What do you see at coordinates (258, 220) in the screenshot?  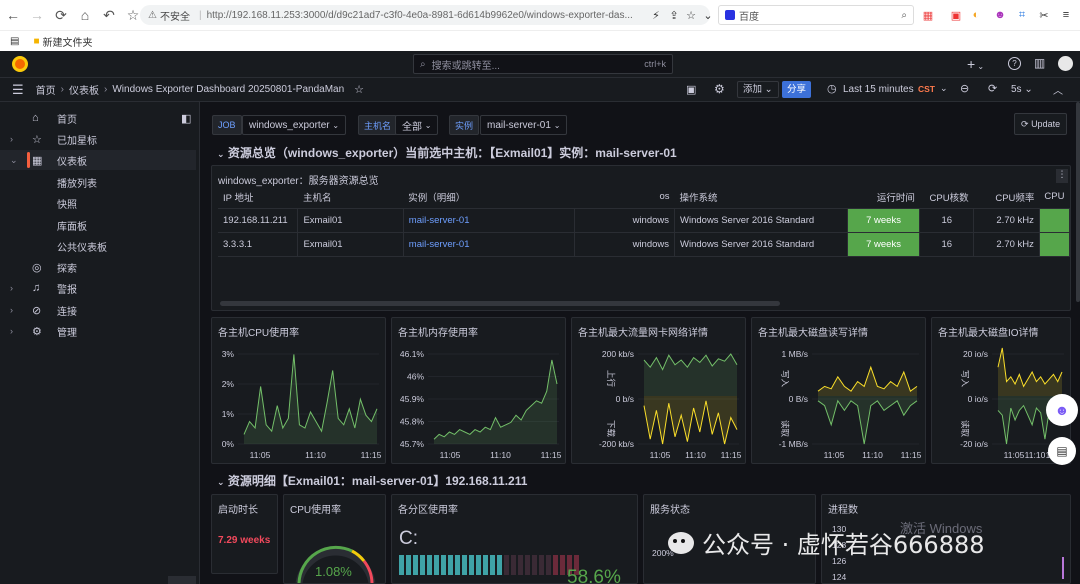 I see `table-cell-ip: 192.168.11.211` at bounding box center [258, 220].